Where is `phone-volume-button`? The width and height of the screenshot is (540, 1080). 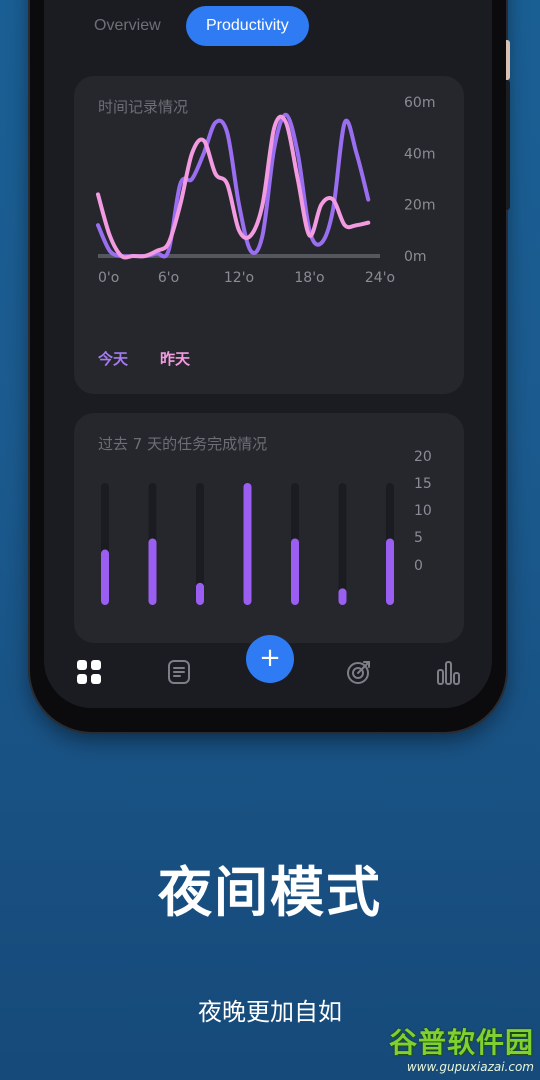 phone-volume-button is located at coordinates (508, 145).